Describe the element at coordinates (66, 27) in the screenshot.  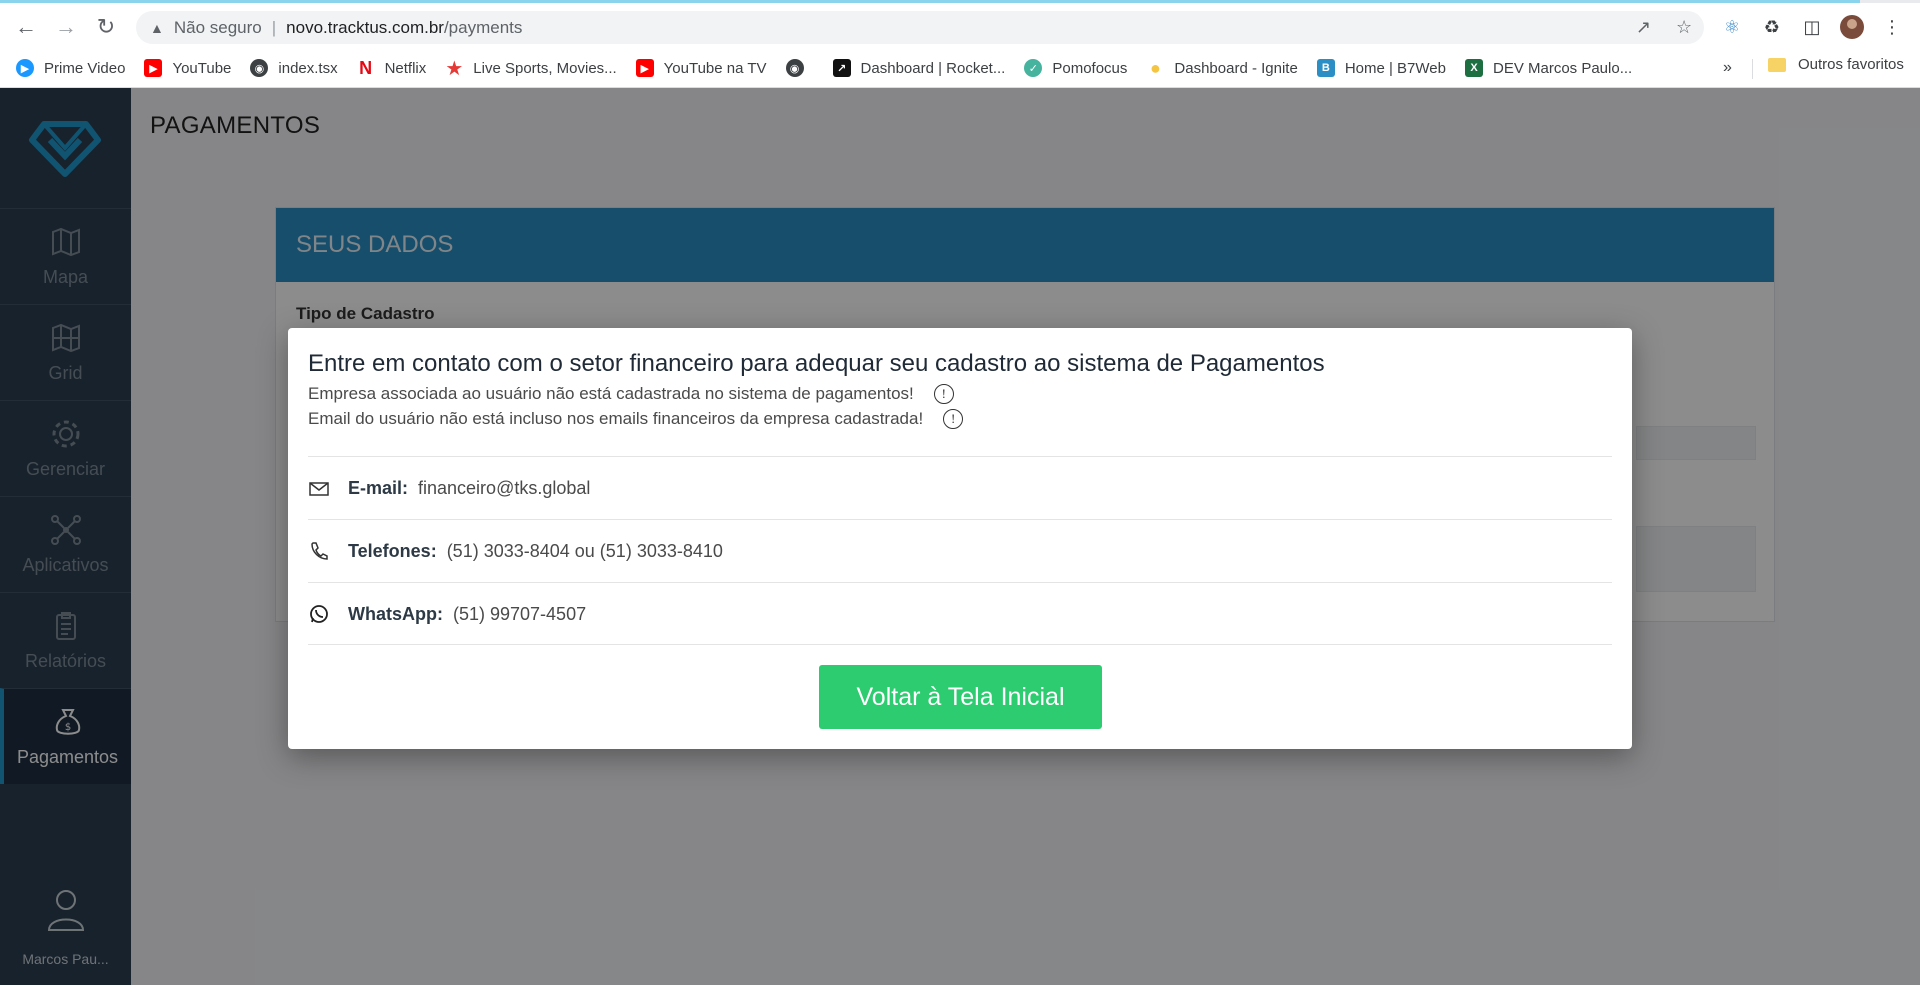
I see `forward-icon: →` at that location.